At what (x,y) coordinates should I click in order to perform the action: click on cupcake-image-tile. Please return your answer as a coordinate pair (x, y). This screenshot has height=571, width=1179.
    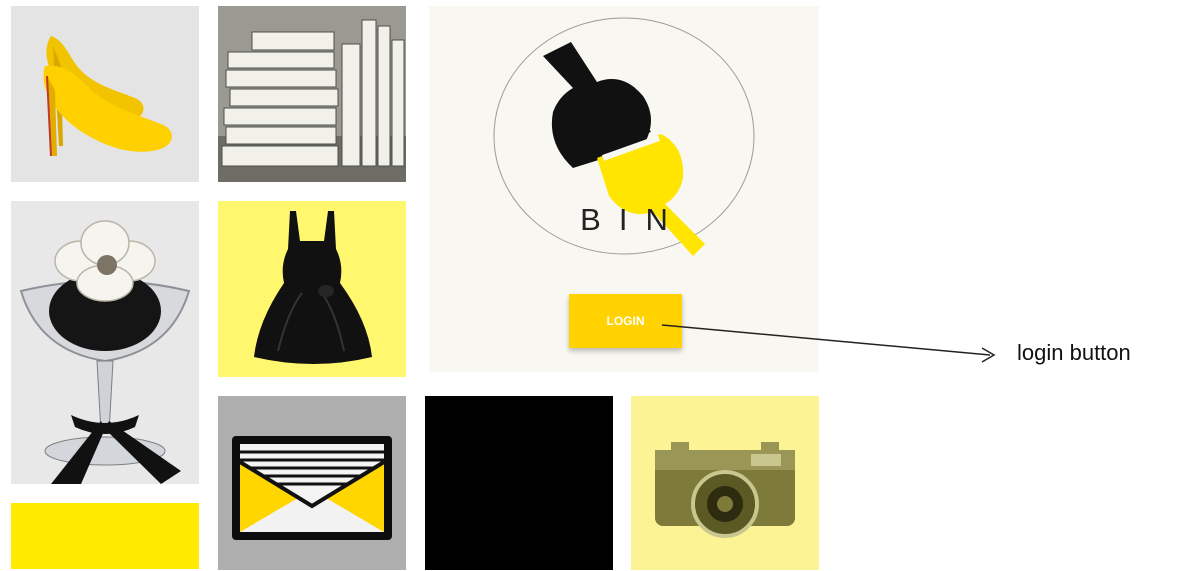
    Looking at the image, I should click on (105, 342).